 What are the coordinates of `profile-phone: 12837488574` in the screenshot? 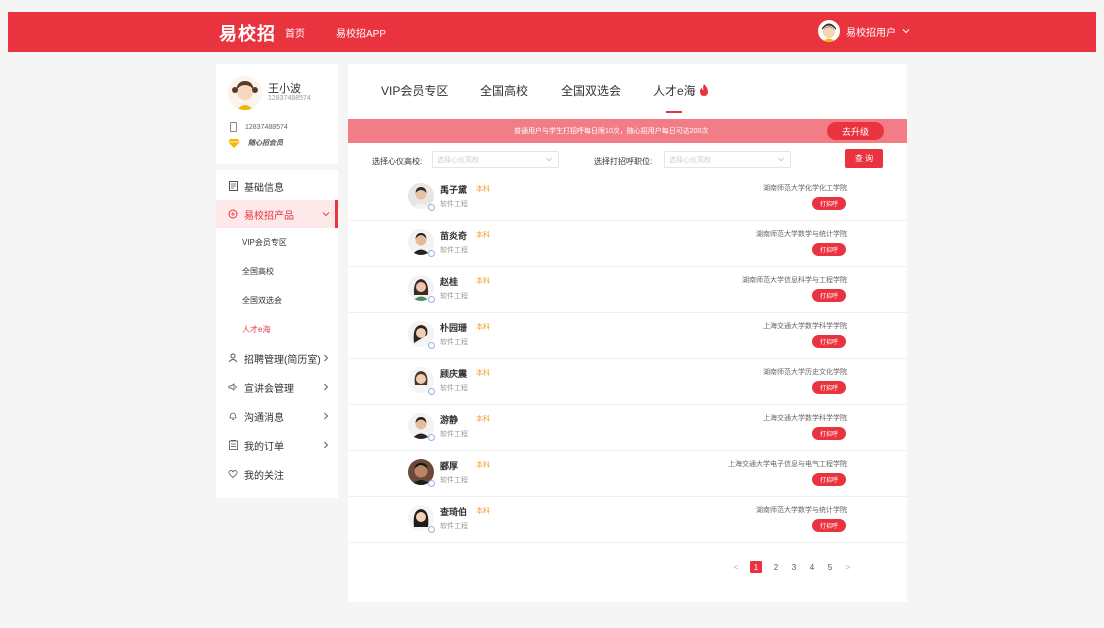 It's located at (266, 127).